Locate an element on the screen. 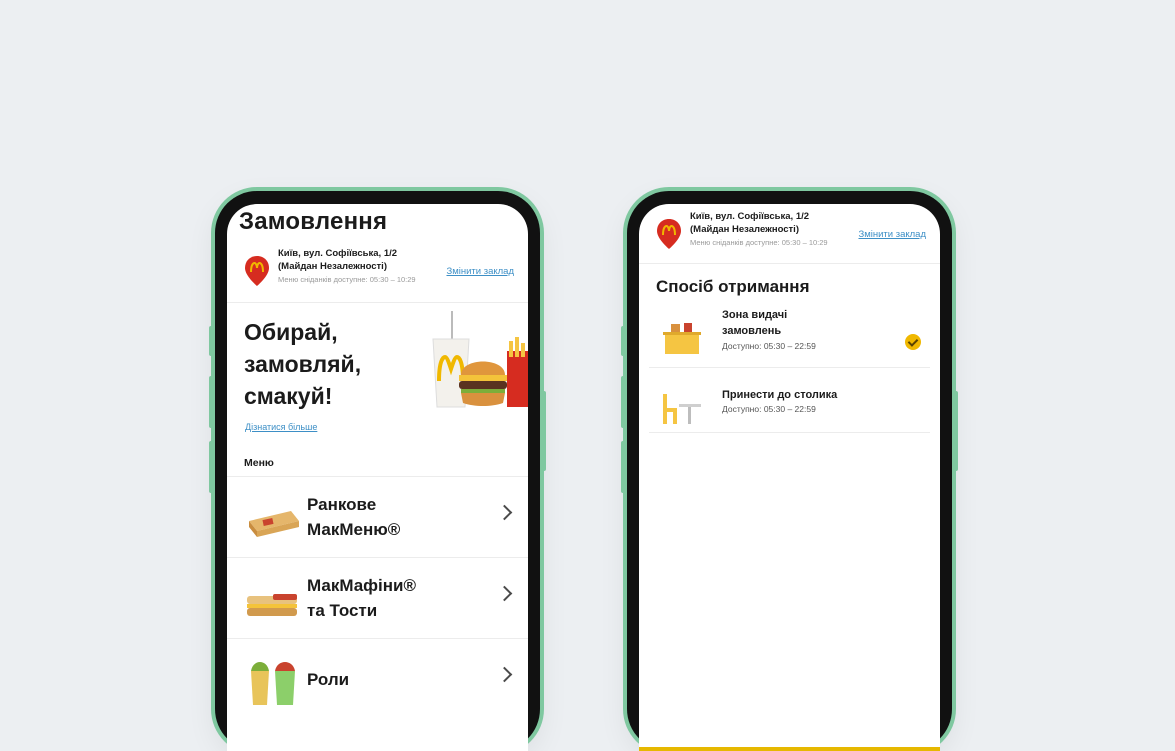 Image resolution: width=1175 pixels, height=751 pixels. hero-line-3: смакуй! is located at coordinates (288, 396).